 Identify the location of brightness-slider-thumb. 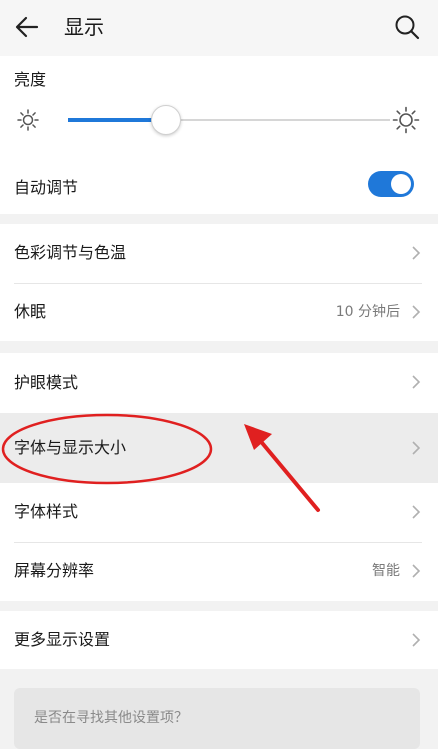
(166, 120).